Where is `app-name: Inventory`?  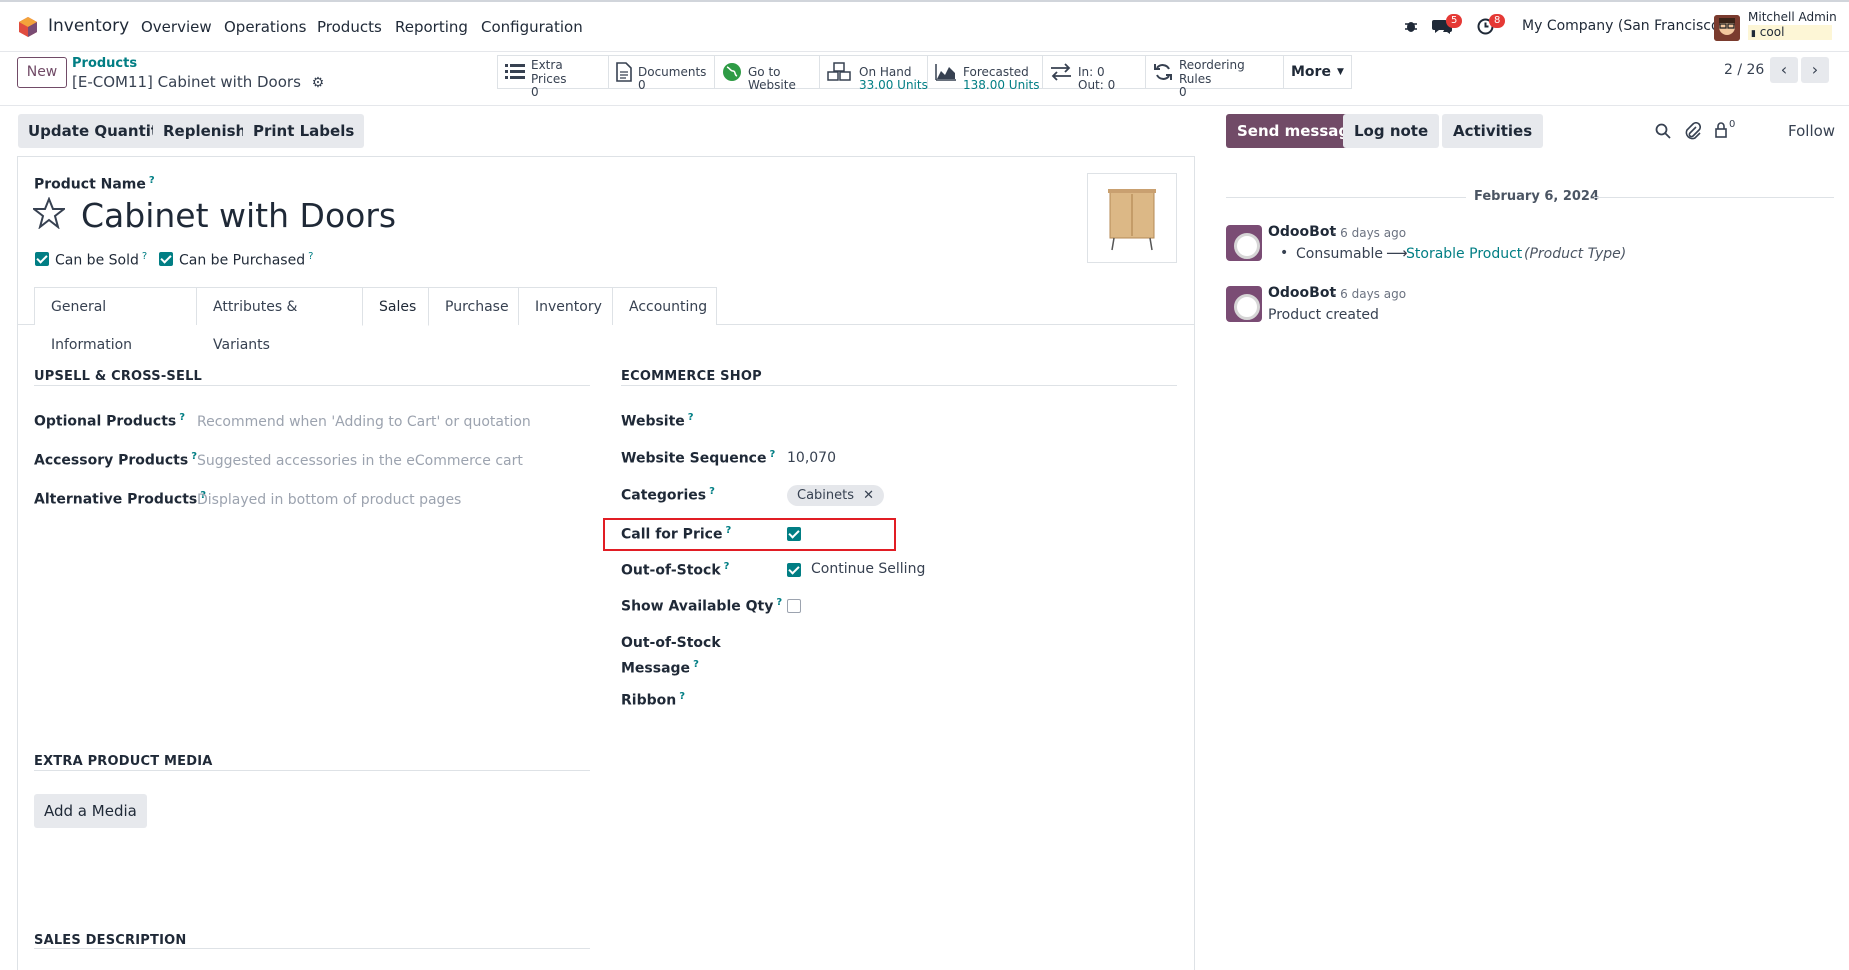 app-name: Inventory is located at coordinates (88, 26).